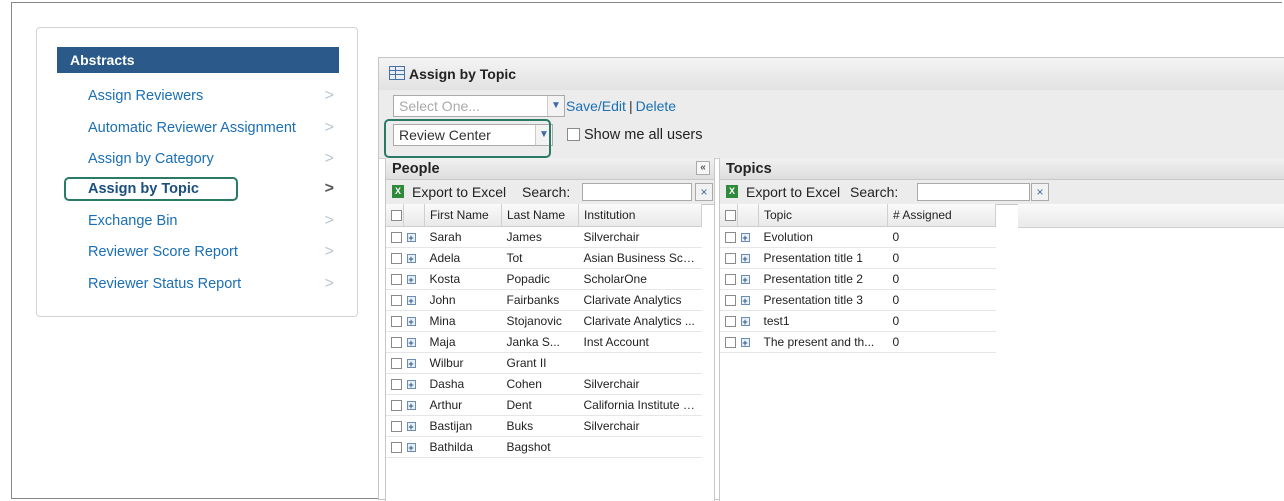 Image resolution: width=1284 pixels, height=501 pixels. I want to click on show-all-users-option: Show me all users, so click(634, 135).